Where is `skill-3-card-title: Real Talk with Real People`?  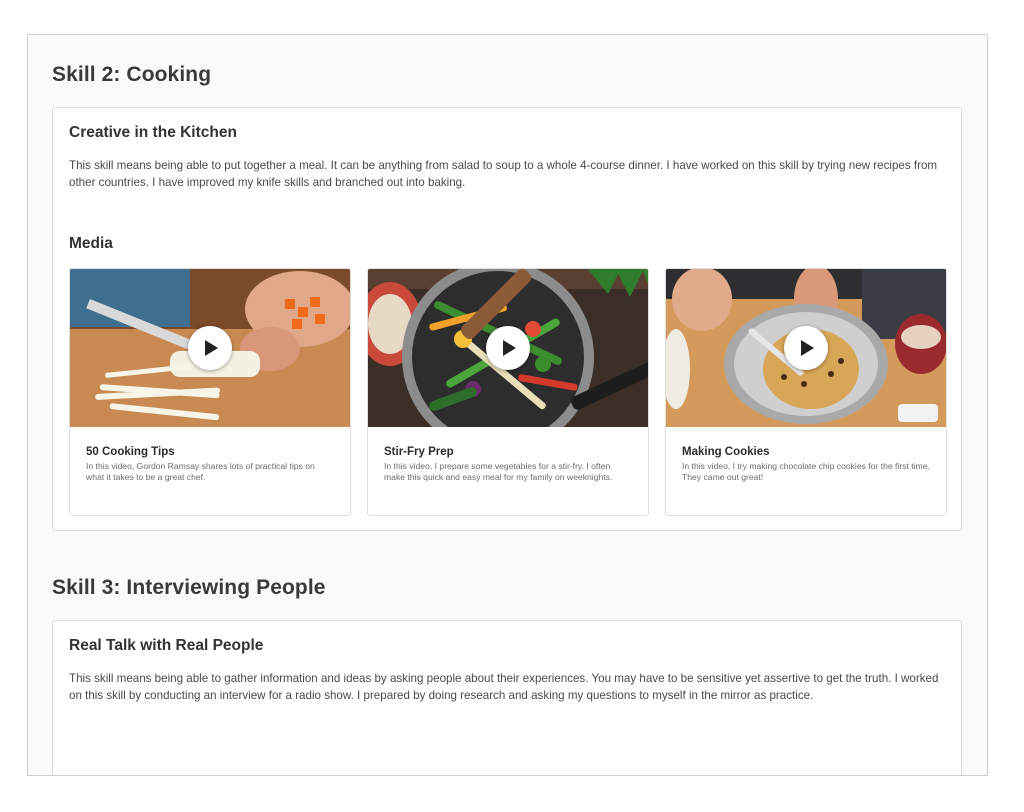 skill-3-card-title: Real Talk with Real People is located at coordinates (166, 645).